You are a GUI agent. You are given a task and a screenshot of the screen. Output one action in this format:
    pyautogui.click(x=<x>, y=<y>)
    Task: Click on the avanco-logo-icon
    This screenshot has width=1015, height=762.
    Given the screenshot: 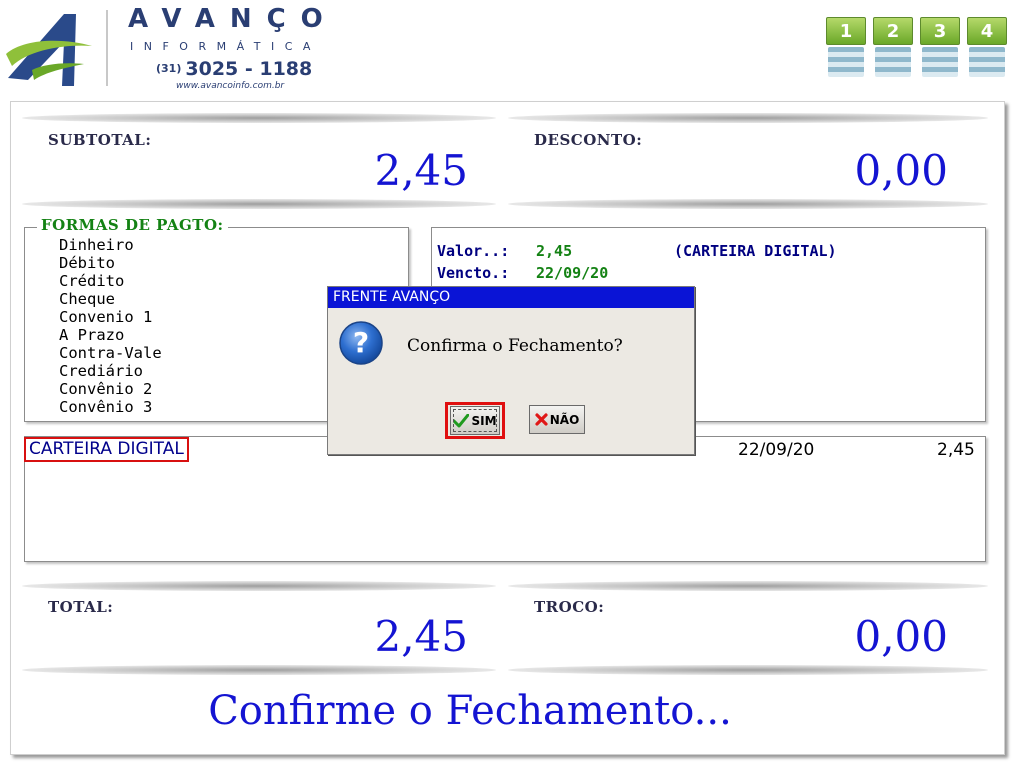 What is the action you would take?
    pyautogui.click(x=49, y=50)
    